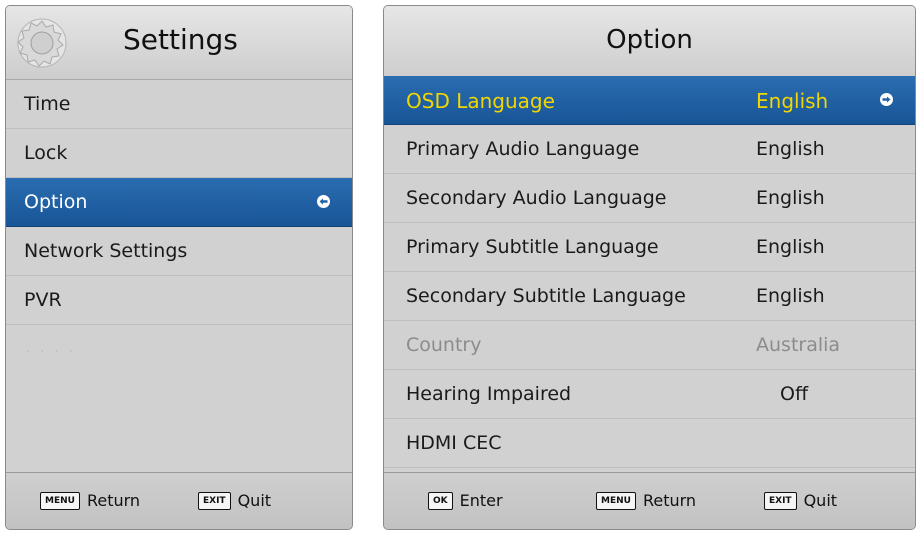 The image size is (921, 535). I want to click on menu-item-option: Option, so click(179, 202).